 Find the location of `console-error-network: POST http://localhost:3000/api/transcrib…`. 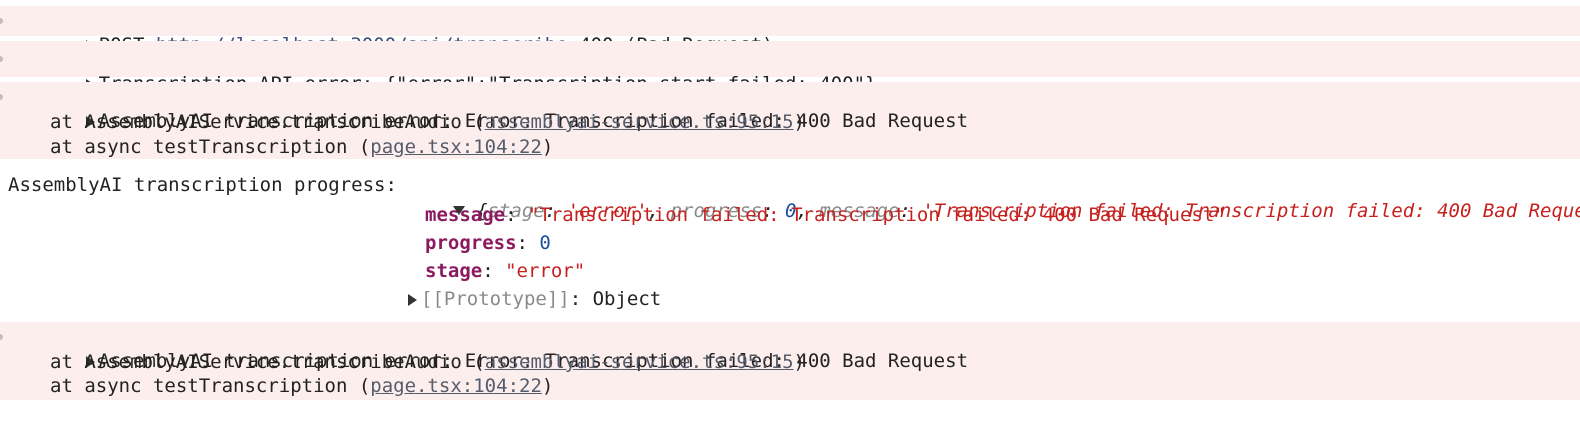

console-error-network: POST http://localhost:3000/api/transcrib… is located at coordinates (790, 31).